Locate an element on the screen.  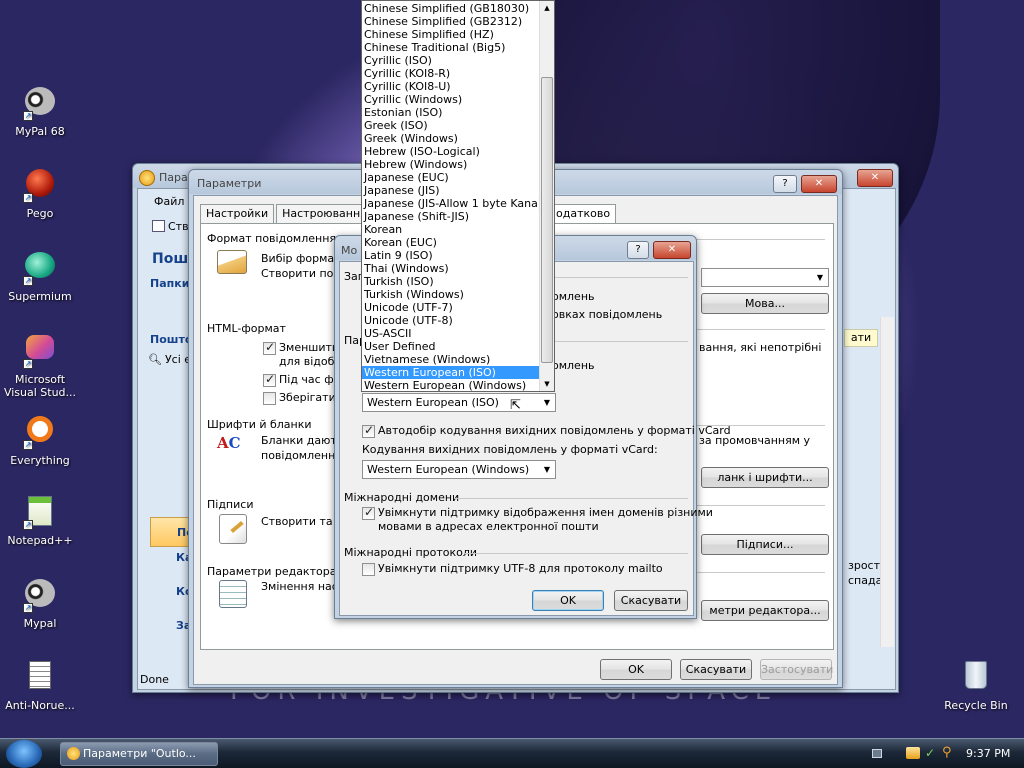
params-tabs: Настройки Настроювання по is located at coordinates (285, 213).